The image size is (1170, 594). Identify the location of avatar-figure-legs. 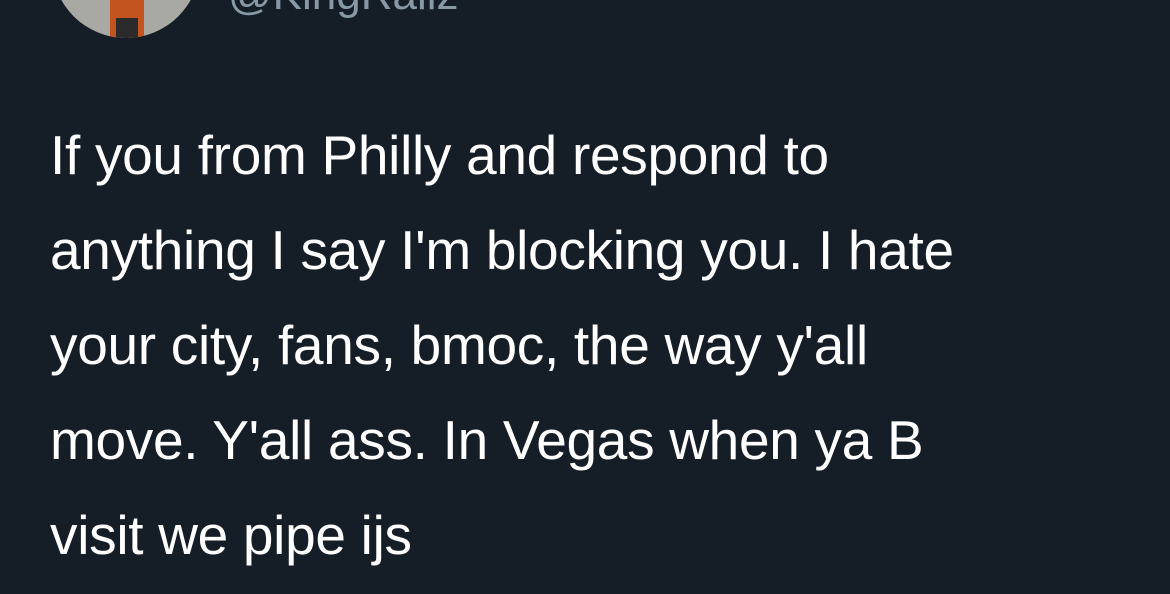
(127, 28).